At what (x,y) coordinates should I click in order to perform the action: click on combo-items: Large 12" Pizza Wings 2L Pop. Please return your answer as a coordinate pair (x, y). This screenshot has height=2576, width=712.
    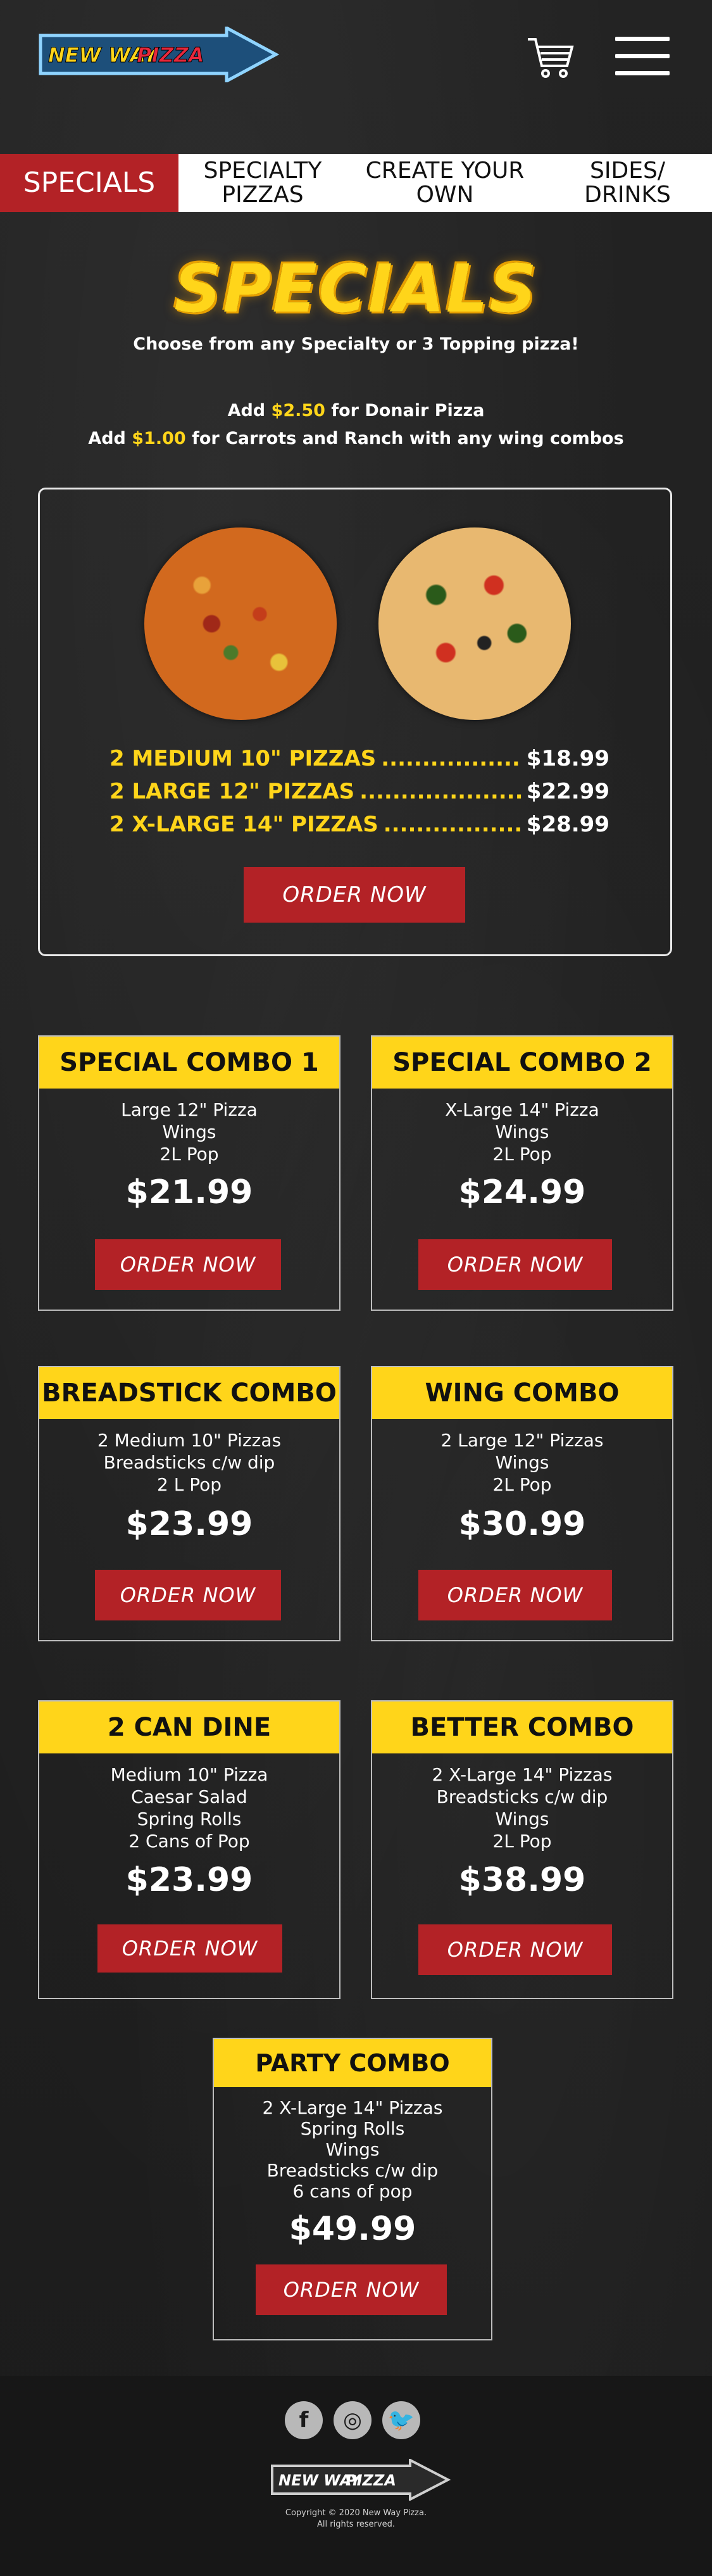
    Looking at the image, I should click on (189, 1132).